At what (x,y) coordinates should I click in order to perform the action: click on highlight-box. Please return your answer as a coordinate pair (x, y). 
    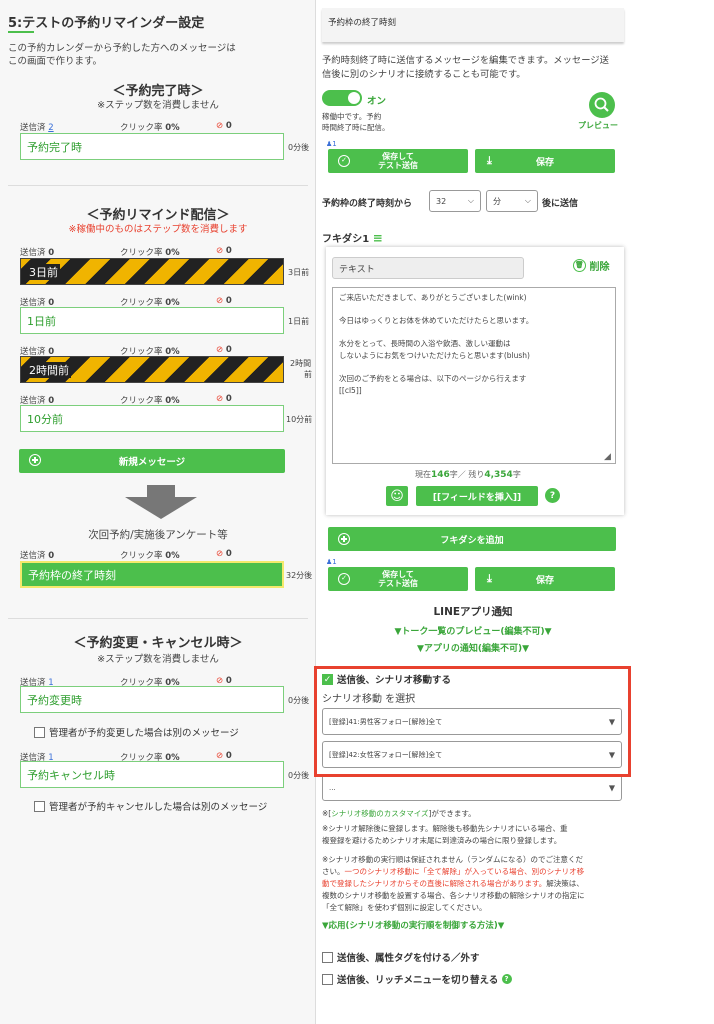
    Looking at the image, I should click on (472, 721).